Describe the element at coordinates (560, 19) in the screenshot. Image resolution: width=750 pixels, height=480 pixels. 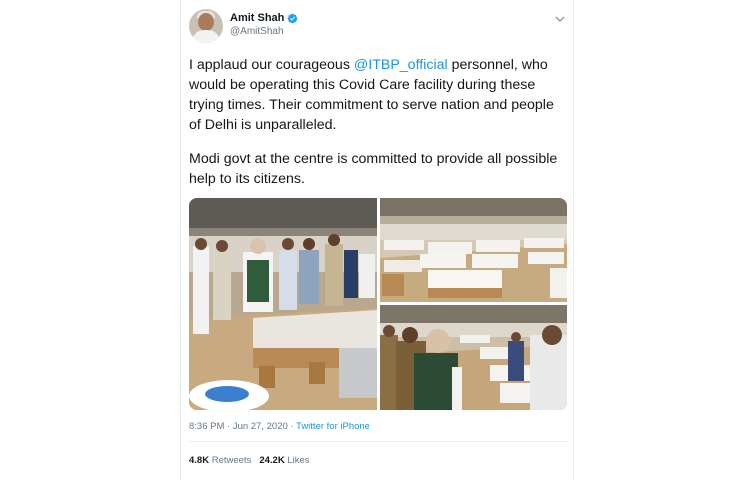
I see `chevron-down-icon` at that location.